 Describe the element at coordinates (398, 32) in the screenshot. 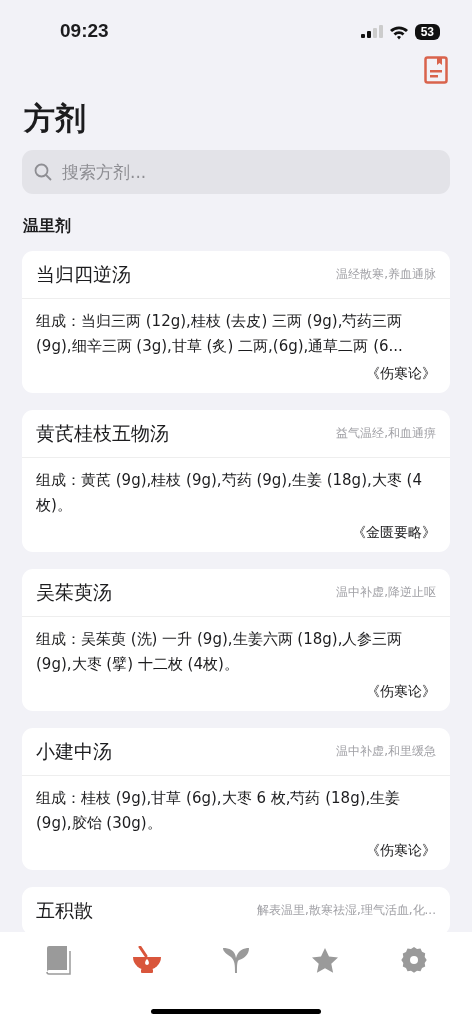

I see `wifi-icon` at that location.